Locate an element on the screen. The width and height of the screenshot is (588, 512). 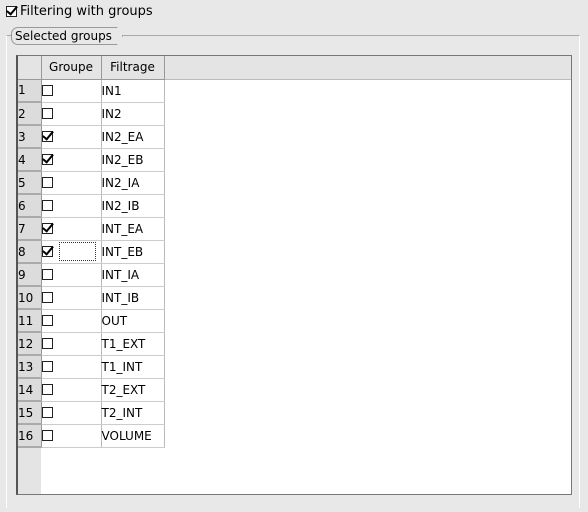
filtrage-cell: IN2_EB is located at coordinates (133, 160).